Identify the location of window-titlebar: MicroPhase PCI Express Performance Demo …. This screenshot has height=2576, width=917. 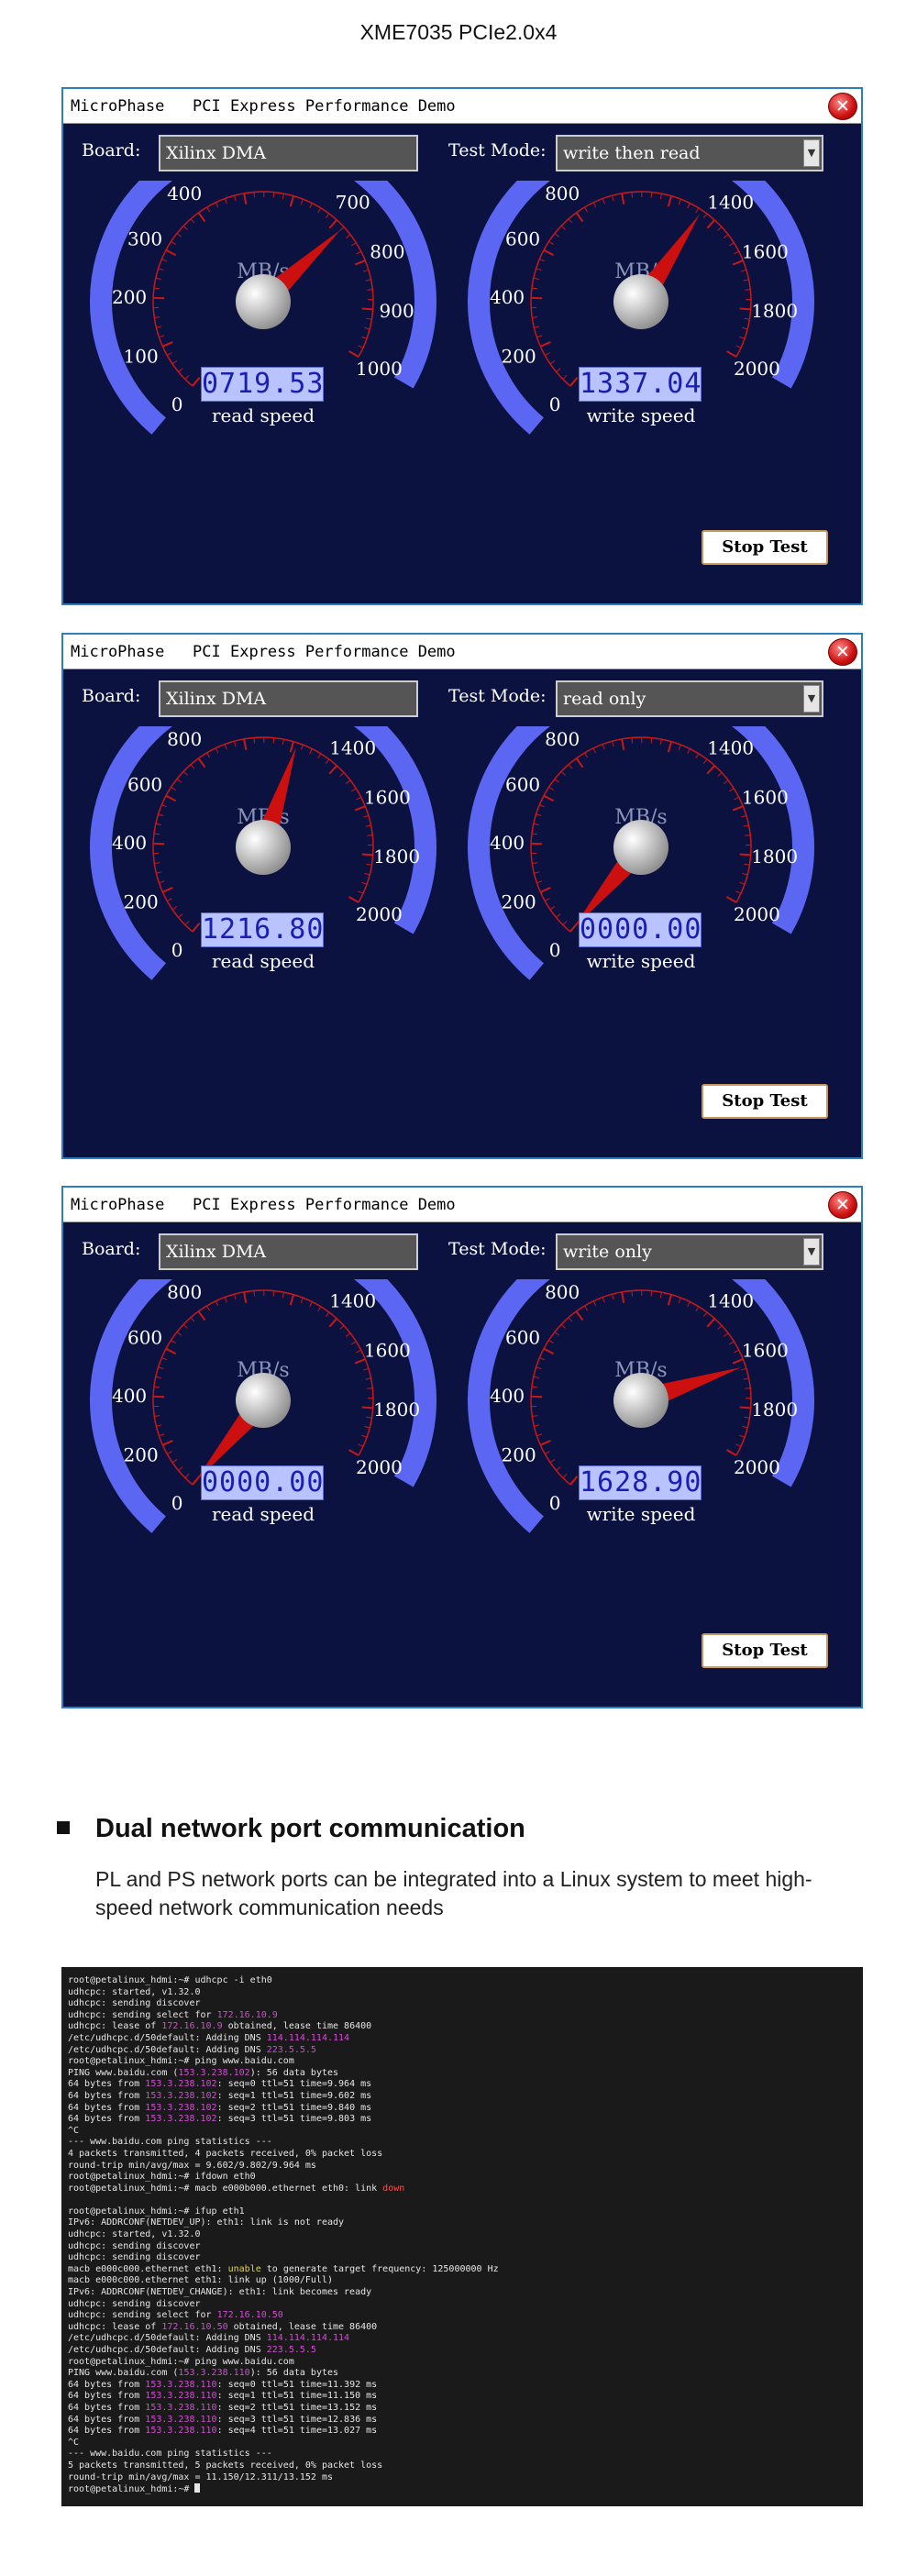
(462, 106).